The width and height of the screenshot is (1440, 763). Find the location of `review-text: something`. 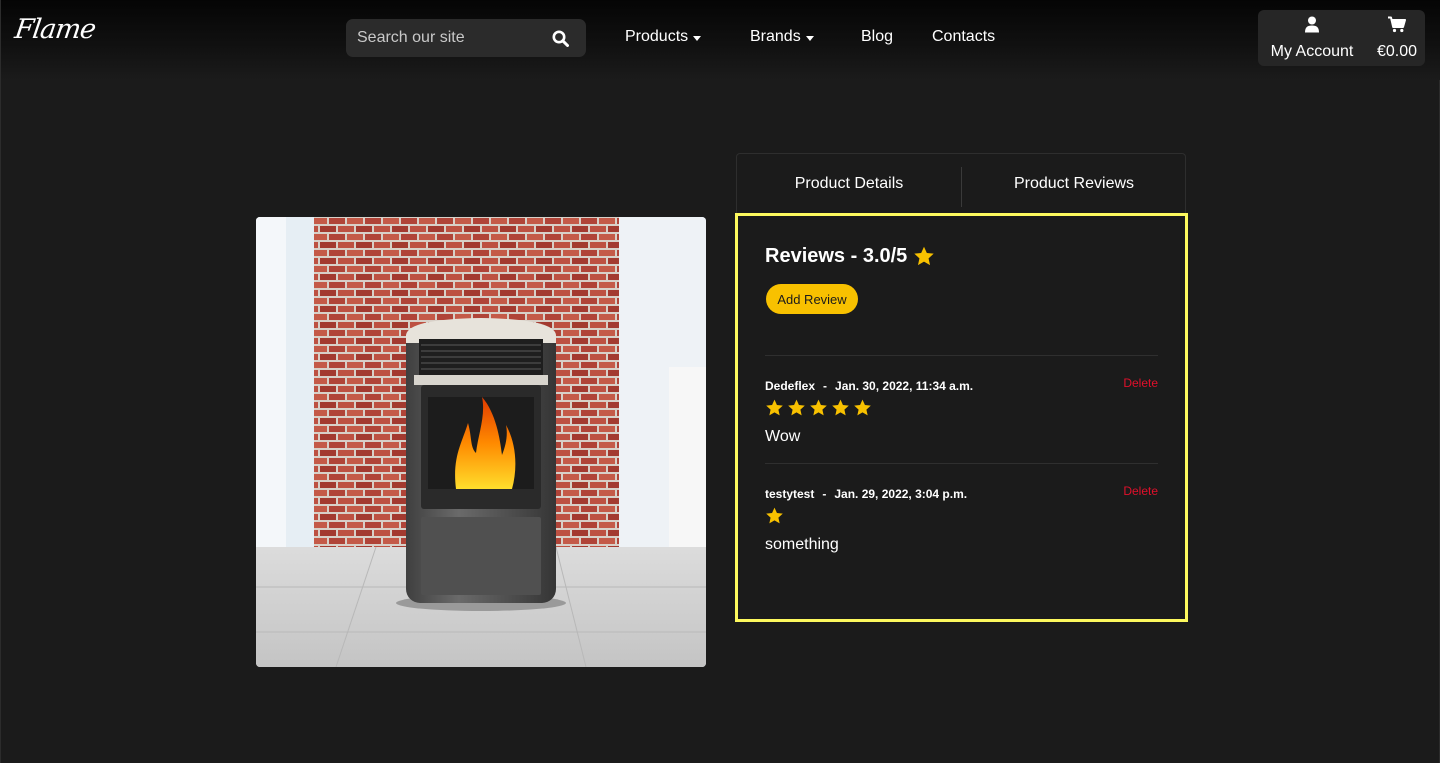

review-text: something is located at coordinates (802, 544).